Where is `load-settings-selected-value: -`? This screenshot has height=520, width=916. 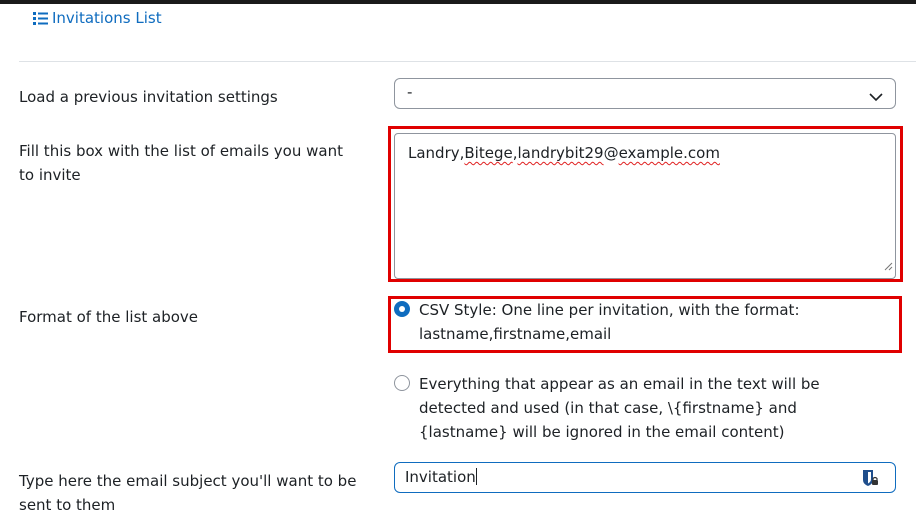
load-settings-selected-value: - is located at coordinates (410, 92).